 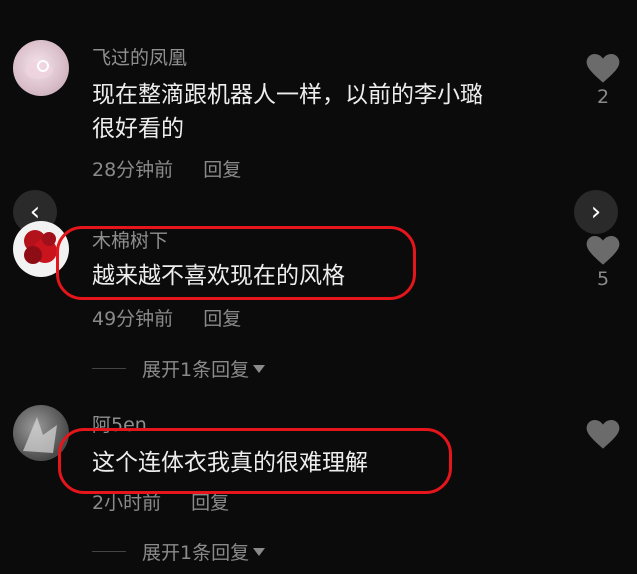 I want to click on like-button: 5, so click(x=603, y=263).